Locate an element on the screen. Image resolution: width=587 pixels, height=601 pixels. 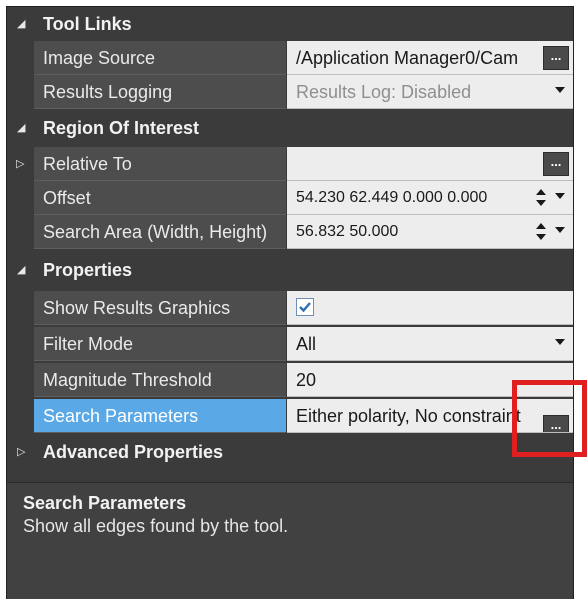
description-title: Search Parameters is located at coordinates (105, 503).